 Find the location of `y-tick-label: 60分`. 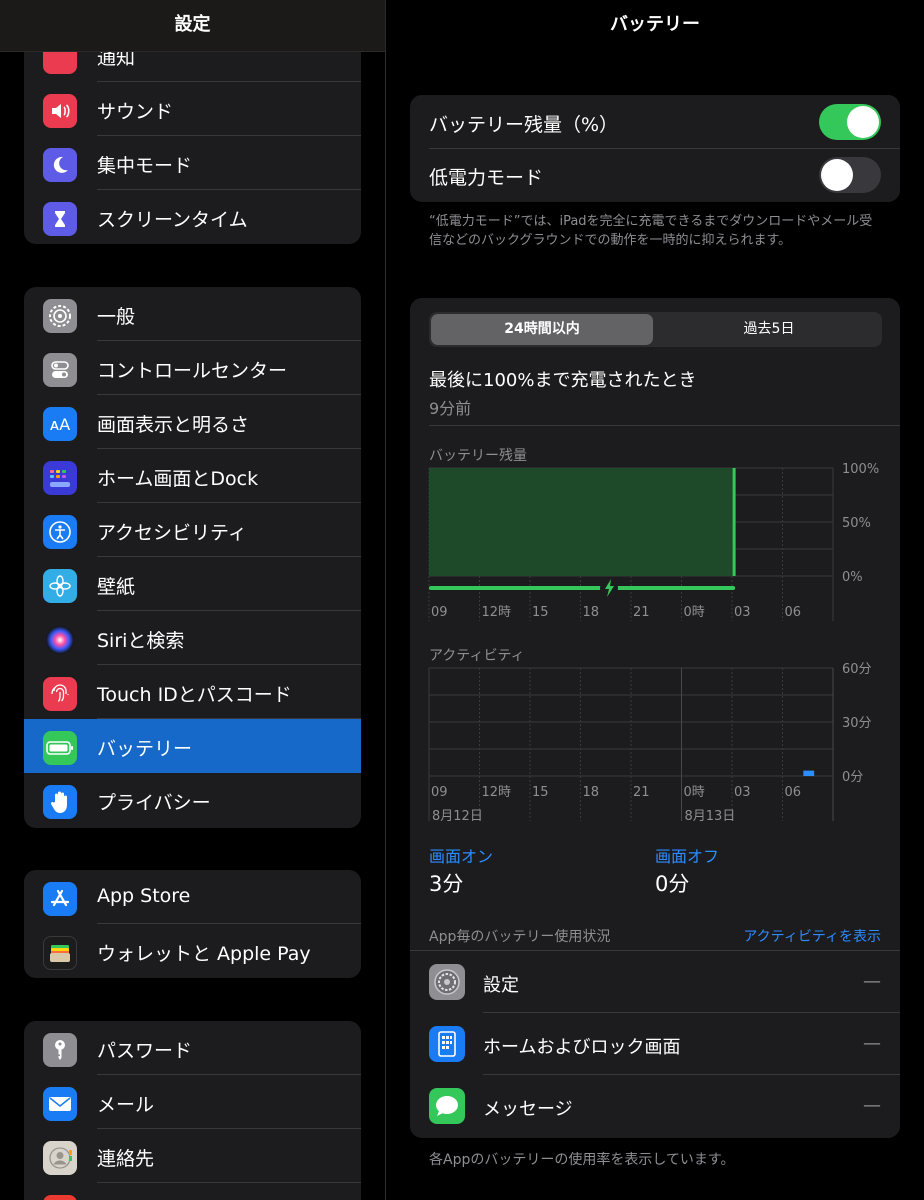

y-tick-label: 60分 is located at coordinates (857, 669).